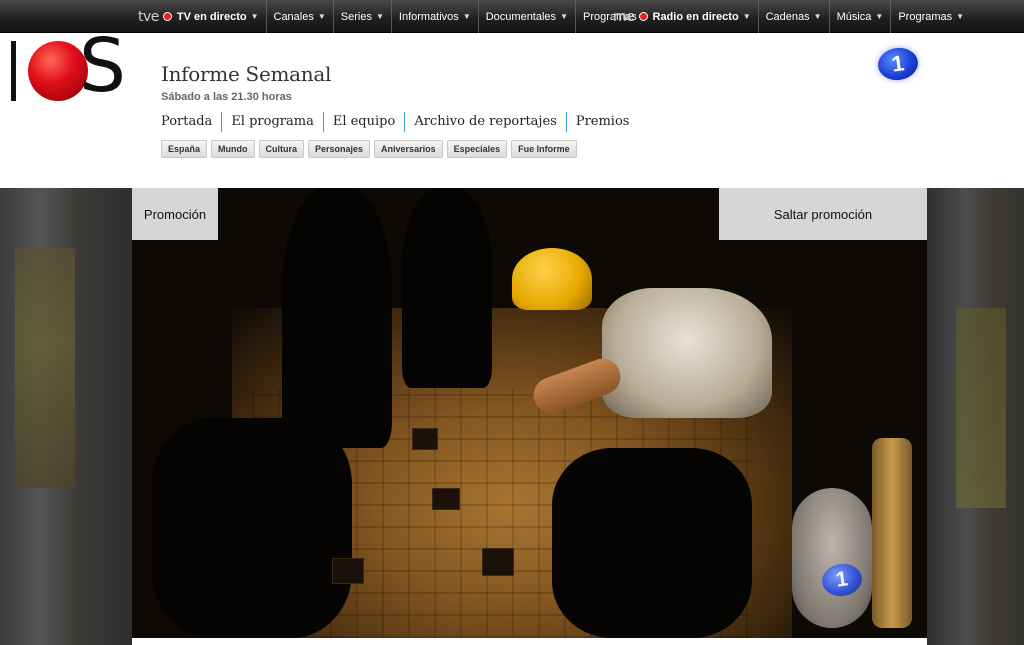 This screenshot has height=645, width=1024. Describe the element at coordinates (624, 16) in the screenshot. I see `rne-brand-label: rne` at that location.